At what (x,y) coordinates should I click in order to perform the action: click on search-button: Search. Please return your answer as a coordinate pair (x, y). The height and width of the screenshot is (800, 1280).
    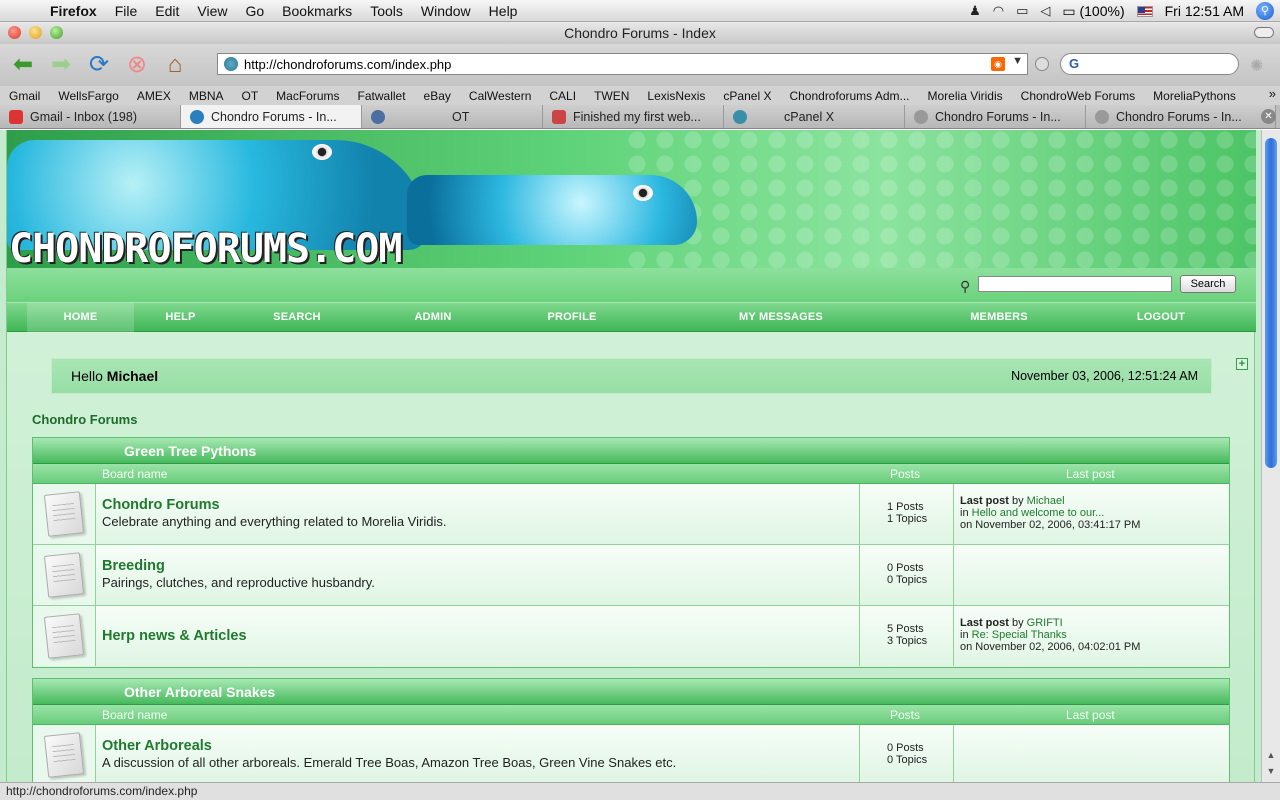
    Looking at the image, I should click on (1208, 284).